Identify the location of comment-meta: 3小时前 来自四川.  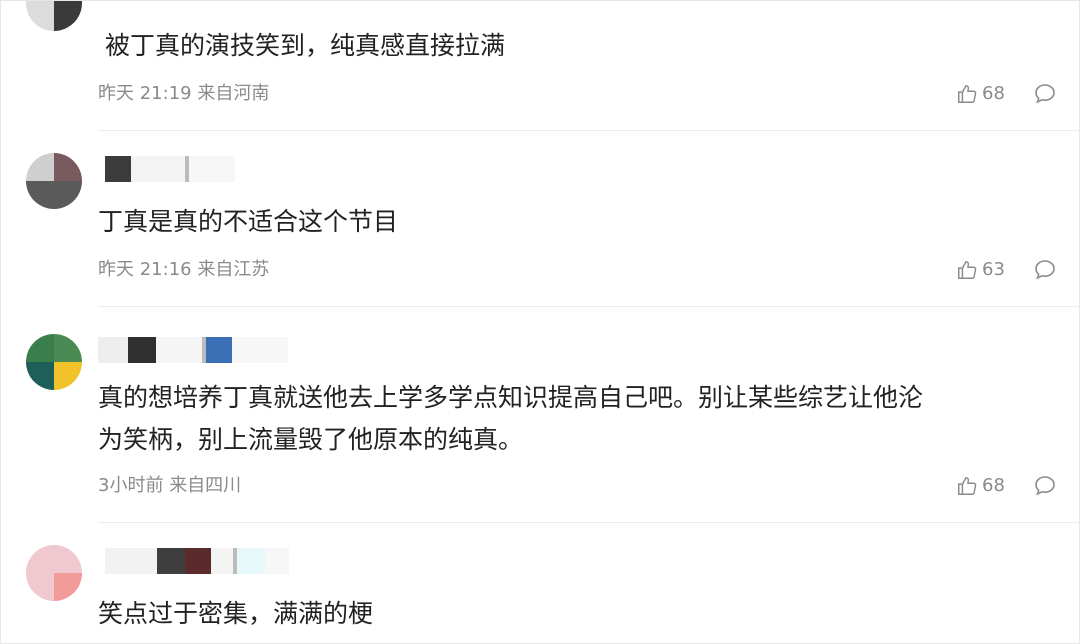
(169, 486).